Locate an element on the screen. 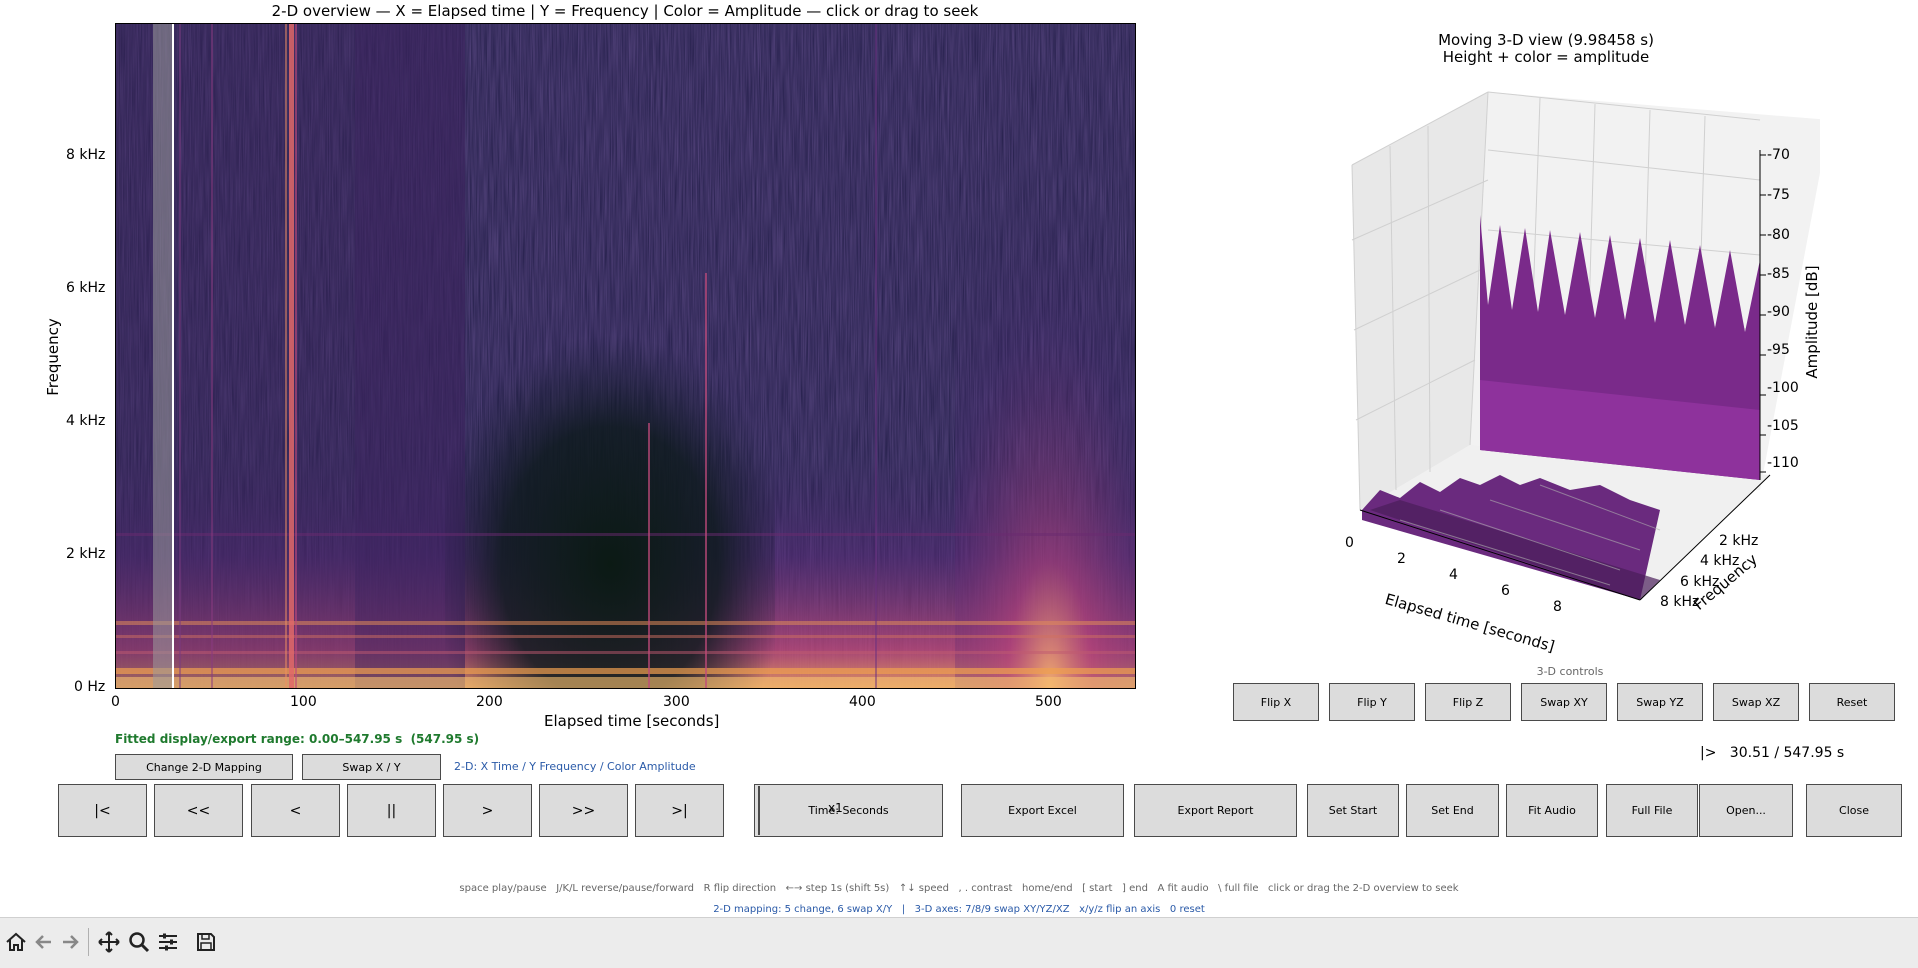 Image resolution: width=1918 pixels, height=968 pixels. view3d-ztick: -85 is located at coordinates (1778, 274).